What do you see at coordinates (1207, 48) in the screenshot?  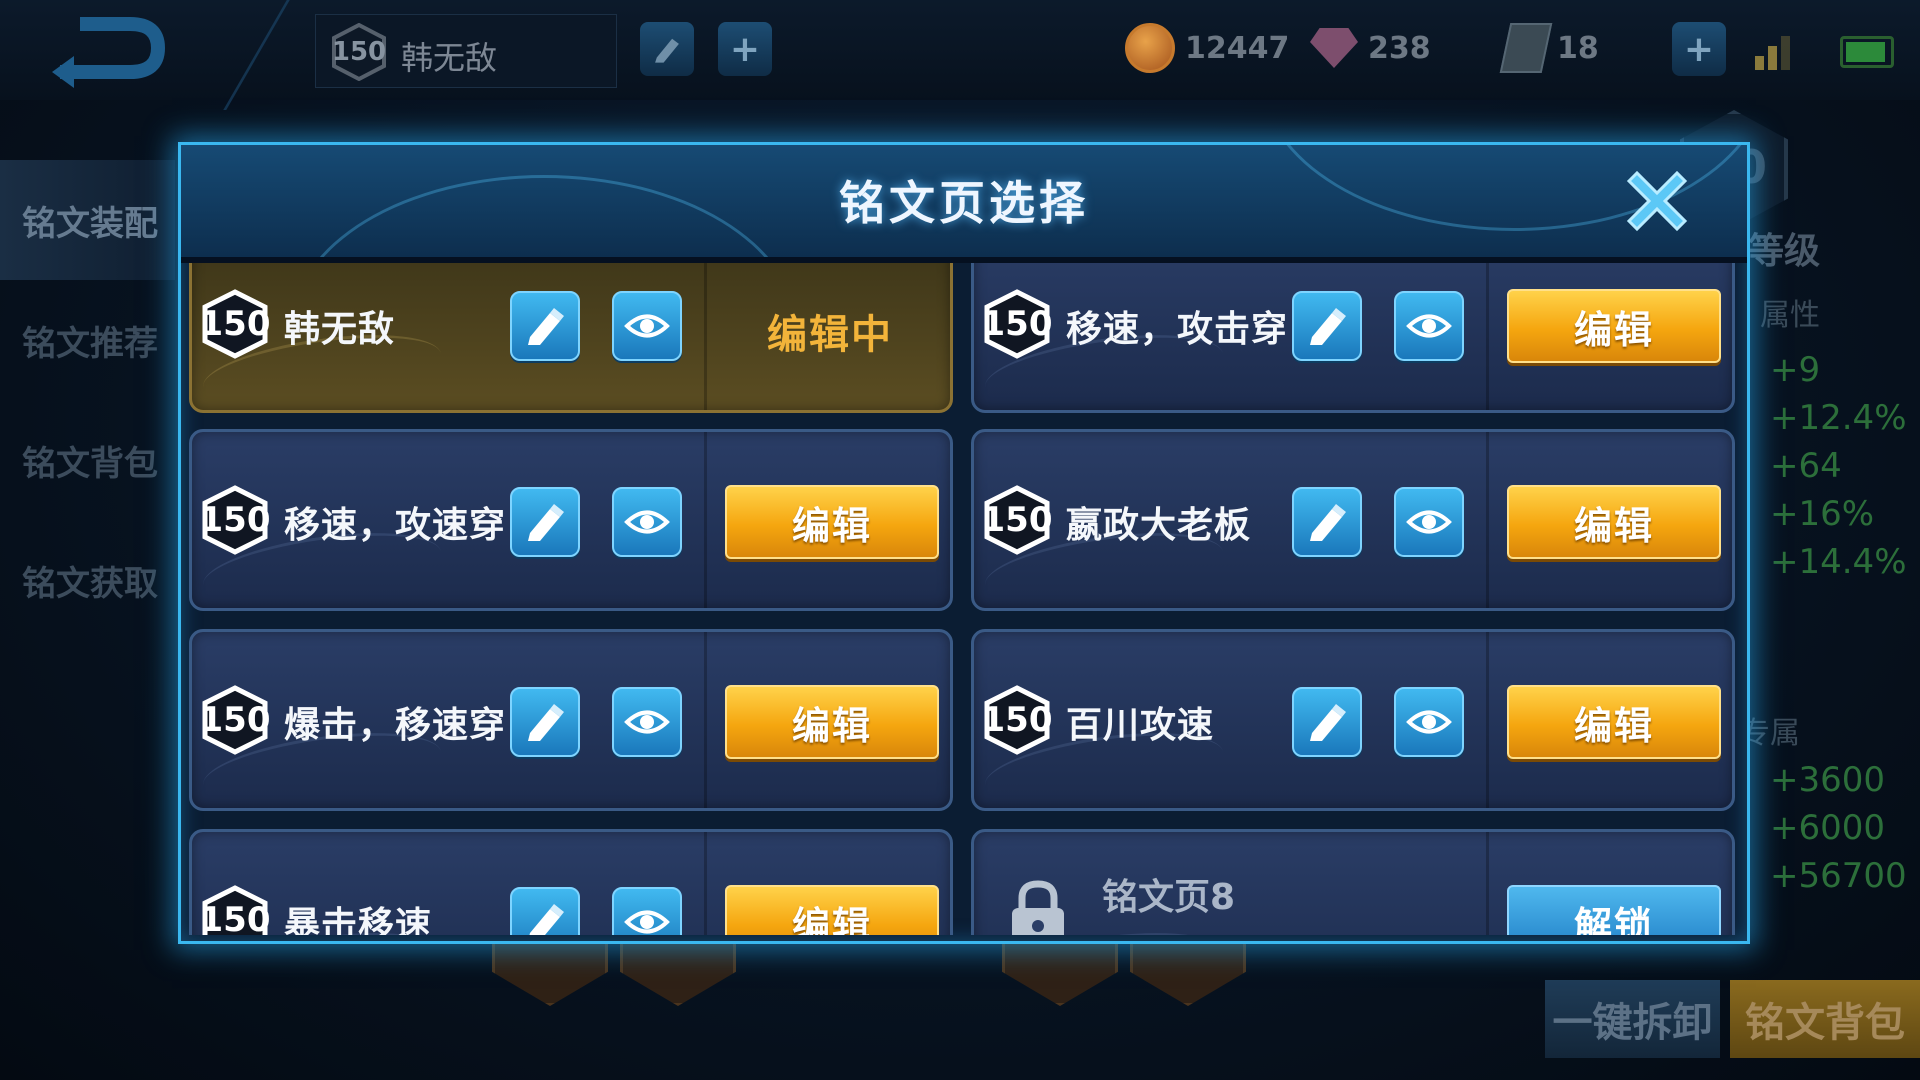 I see `gold-counter: 12447` at bounding box center [1207, 48].